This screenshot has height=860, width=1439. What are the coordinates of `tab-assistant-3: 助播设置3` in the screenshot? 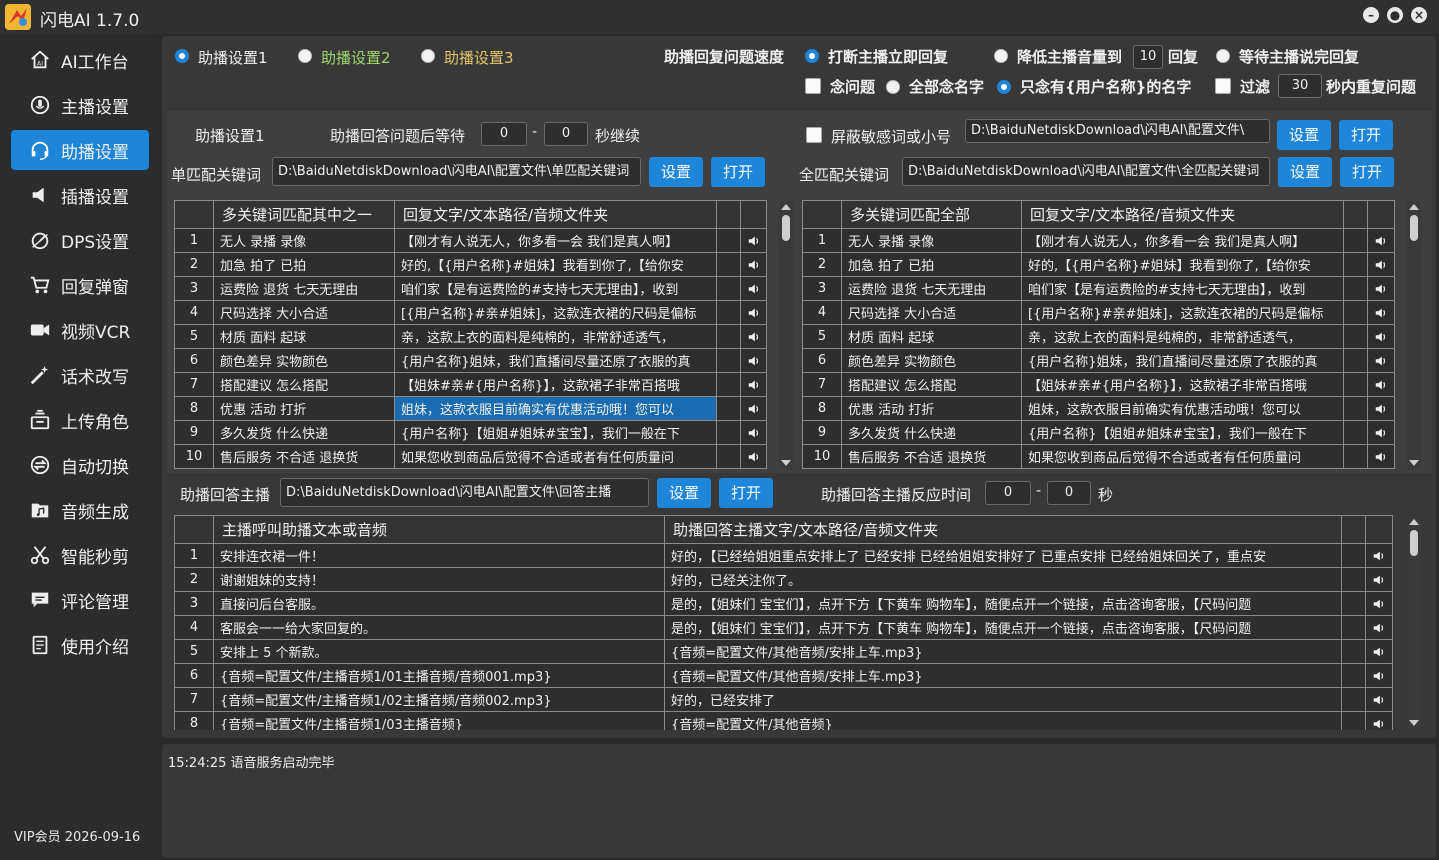 It's located at (479, 57).